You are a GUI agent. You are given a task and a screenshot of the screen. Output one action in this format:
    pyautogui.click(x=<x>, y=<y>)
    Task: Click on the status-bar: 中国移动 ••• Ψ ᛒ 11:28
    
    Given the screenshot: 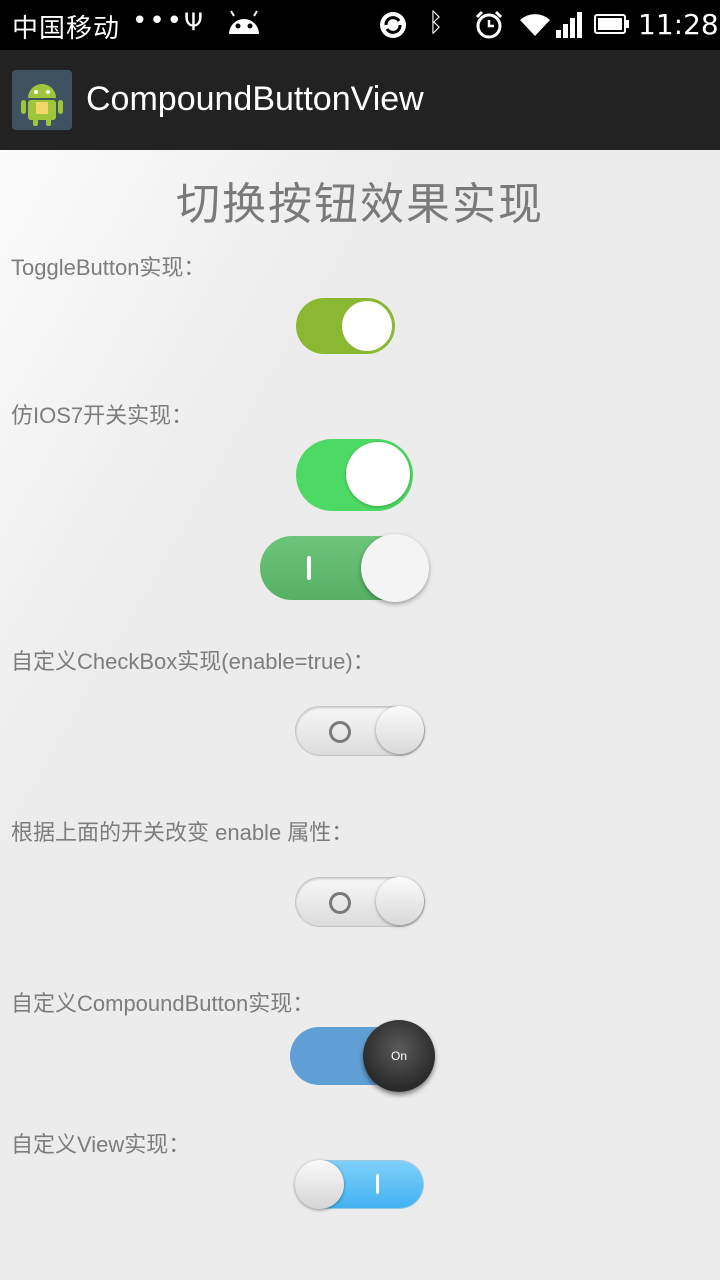 What is the action you would take?
    pyautogui.click(x=360, y=25)
    